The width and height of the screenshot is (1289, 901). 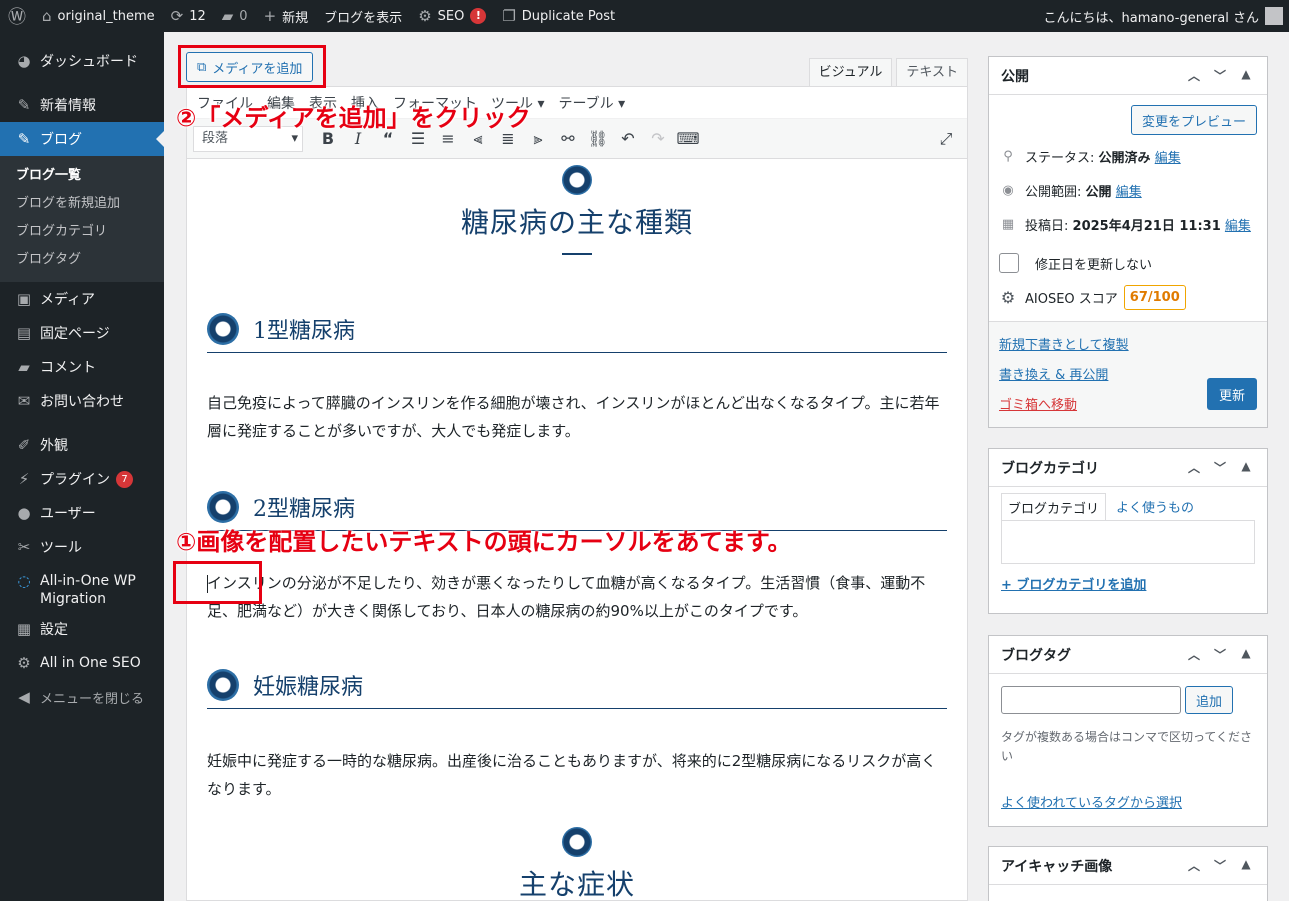 What do you see at coordinates (1129, 190) in the screenshot?
I see `visibility-edit-link: 編集` at bounding box center [1129, 190].